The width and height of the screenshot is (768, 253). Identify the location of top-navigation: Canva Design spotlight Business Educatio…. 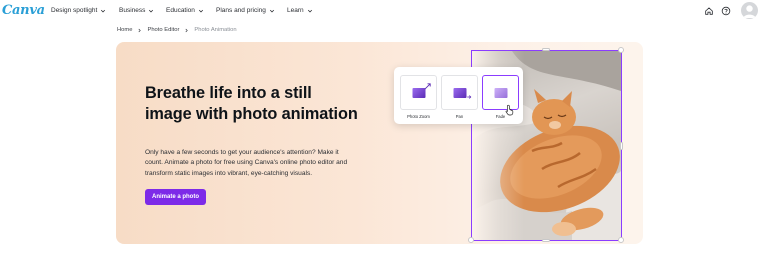
(384, 11).